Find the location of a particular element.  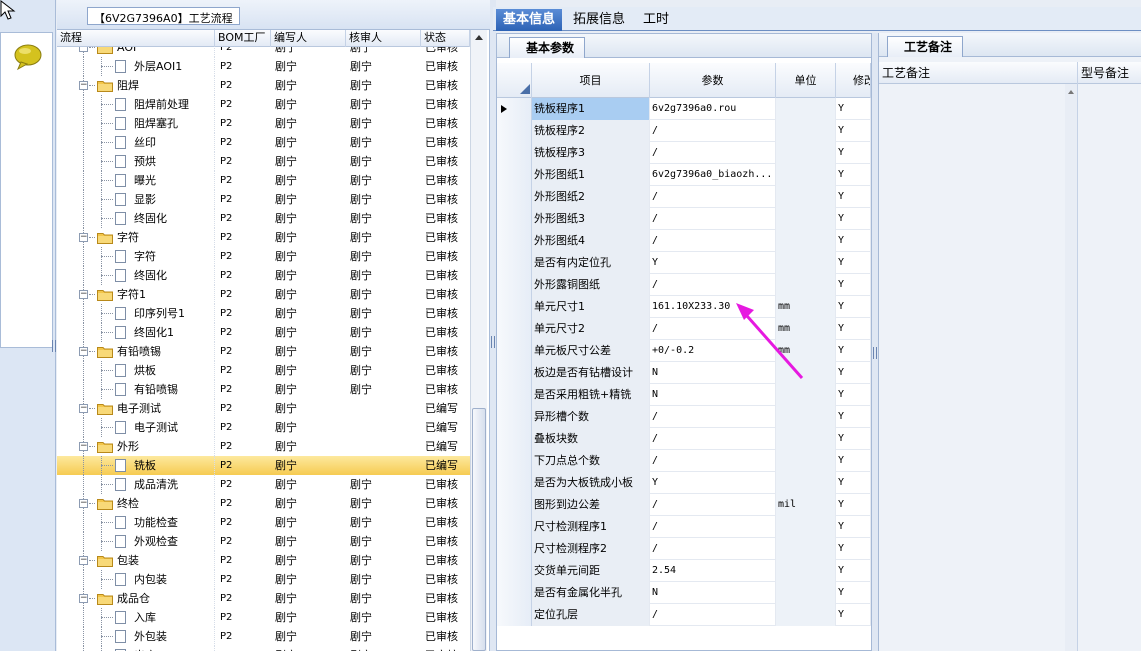

param-item-cell: 定位孔层 is located at coordinates (591, 615).